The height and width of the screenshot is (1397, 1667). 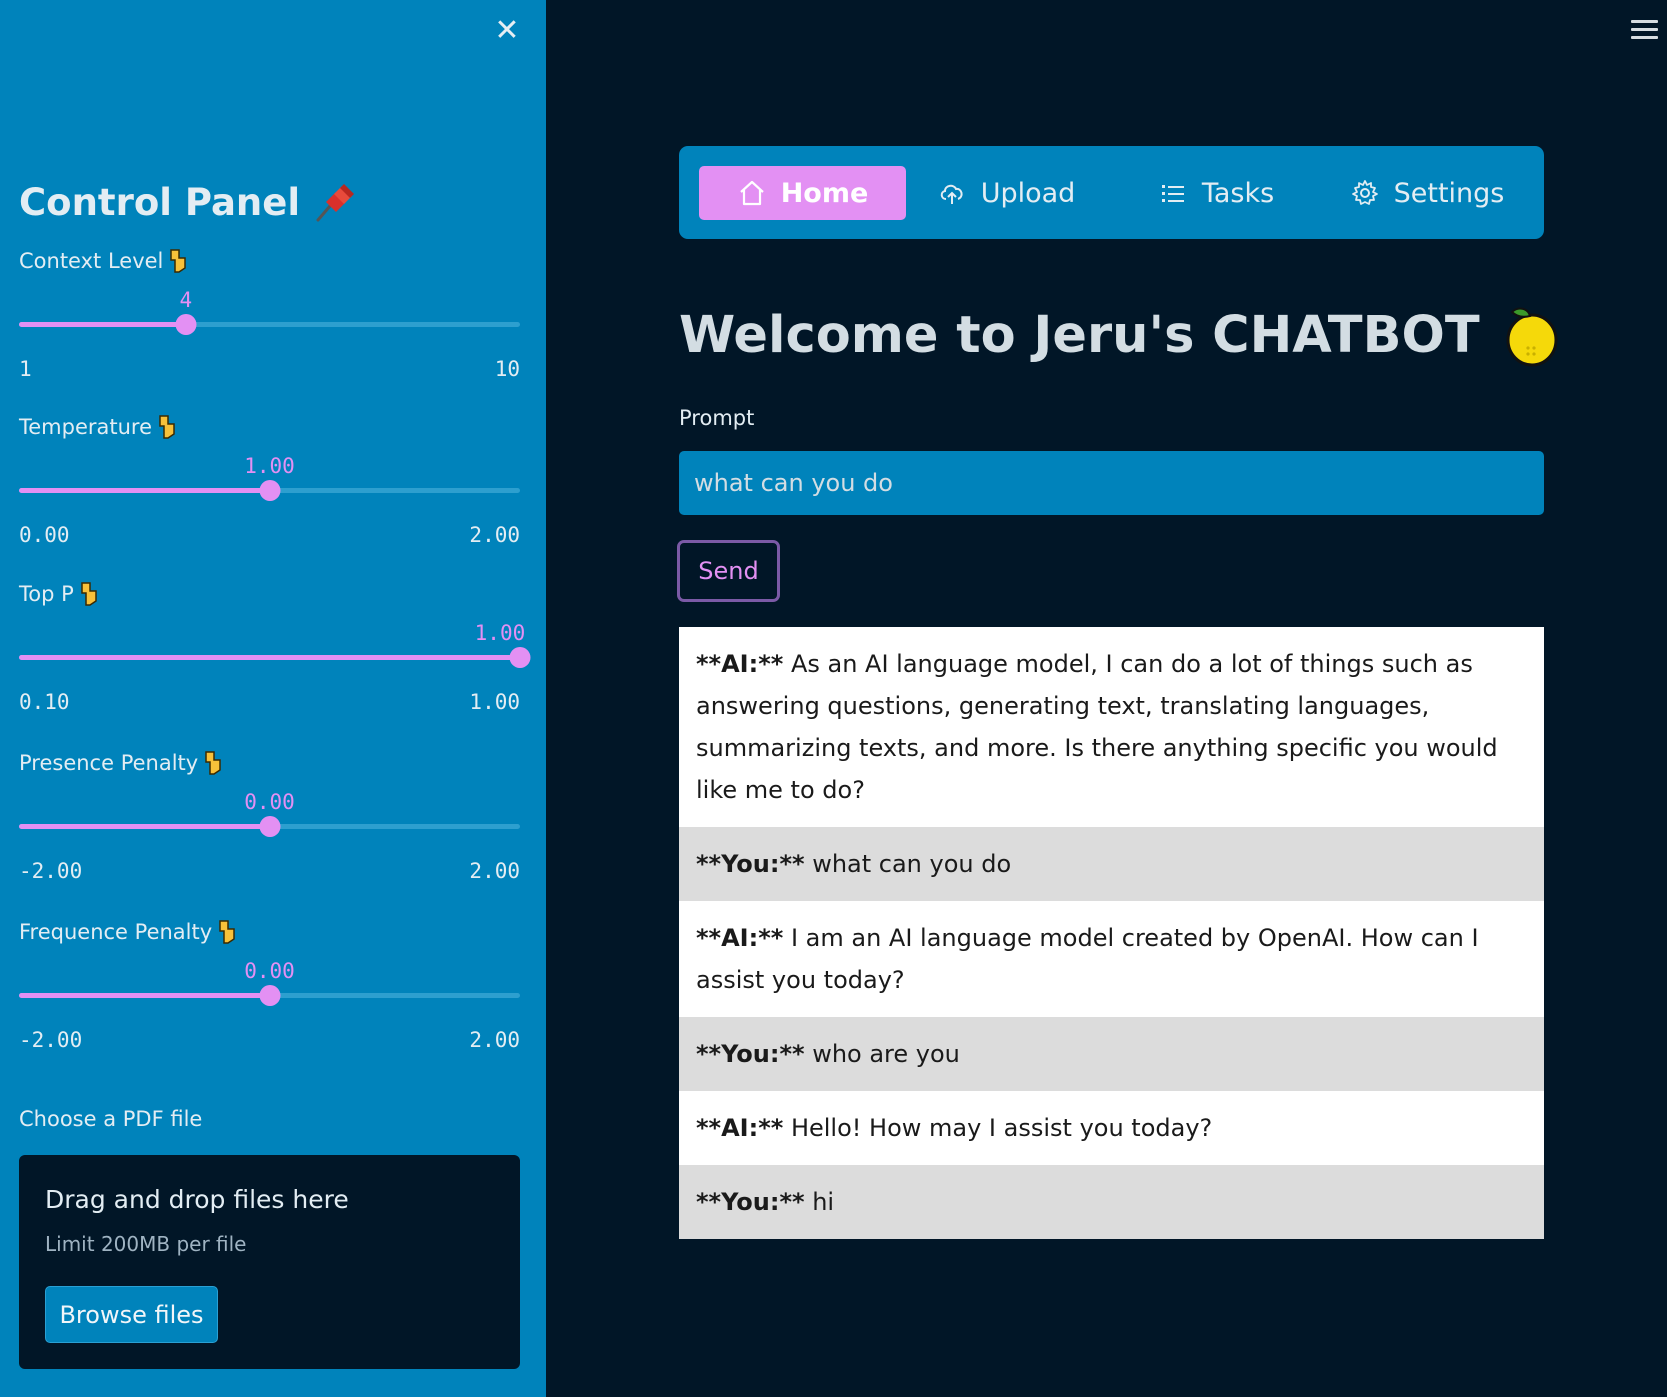 I want to click on message-text: who are you, so click(x=882, y=1054).